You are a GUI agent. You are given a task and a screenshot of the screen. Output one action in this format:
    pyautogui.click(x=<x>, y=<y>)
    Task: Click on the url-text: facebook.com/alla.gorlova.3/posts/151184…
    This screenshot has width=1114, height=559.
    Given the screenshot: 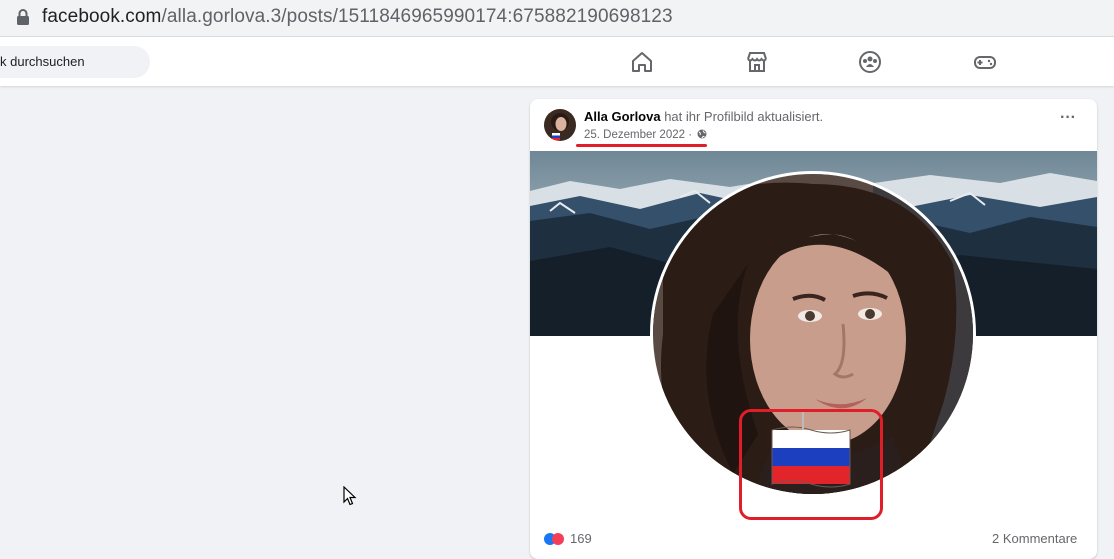 What is the action you would take?
    pyautogui.click(x=357, y=17)
    